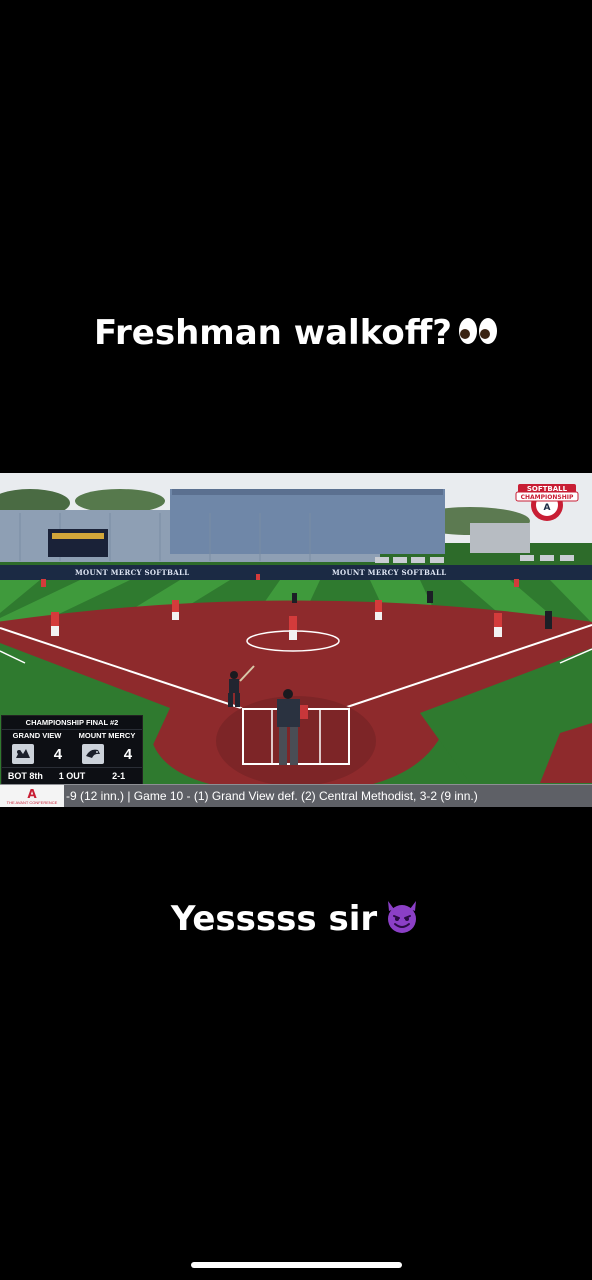  Describe the element at coordinates (547, 497) in the screenshot. I see `svg-text: CHAMPIONSHIP` at that location.